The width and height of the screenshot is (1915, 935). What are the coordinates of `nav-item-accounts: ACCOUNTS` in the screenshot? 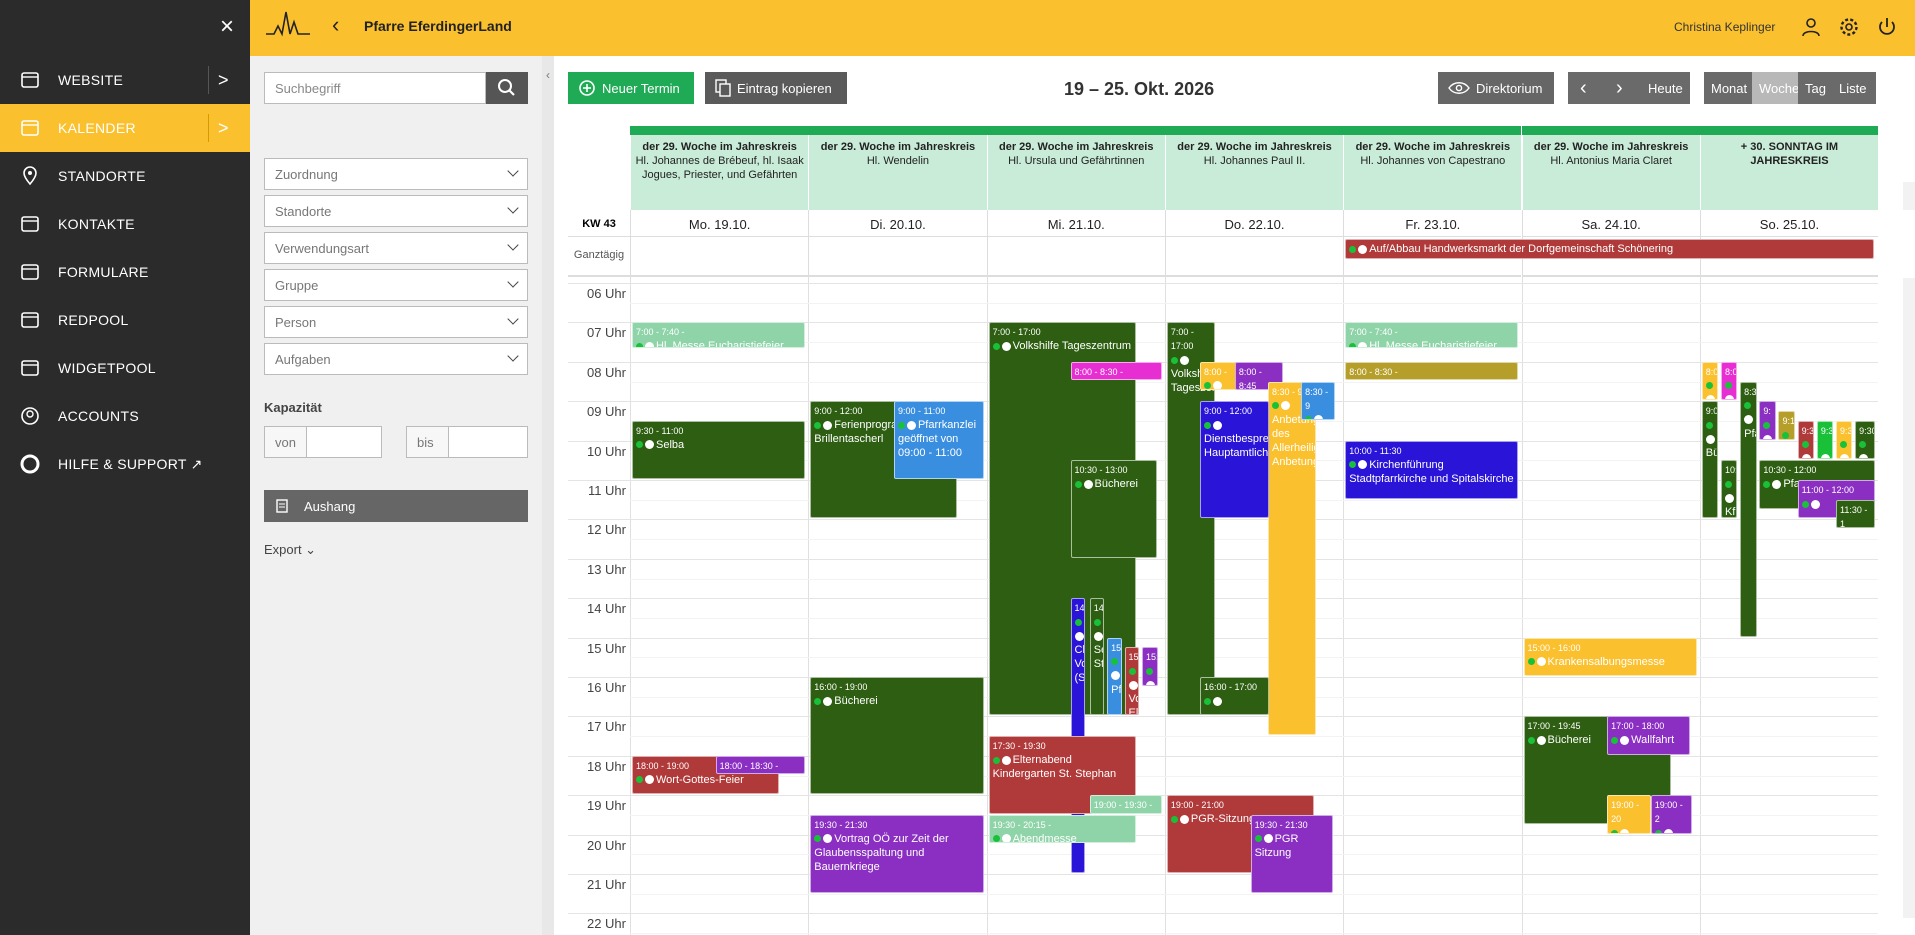 It's located at (125, 416).